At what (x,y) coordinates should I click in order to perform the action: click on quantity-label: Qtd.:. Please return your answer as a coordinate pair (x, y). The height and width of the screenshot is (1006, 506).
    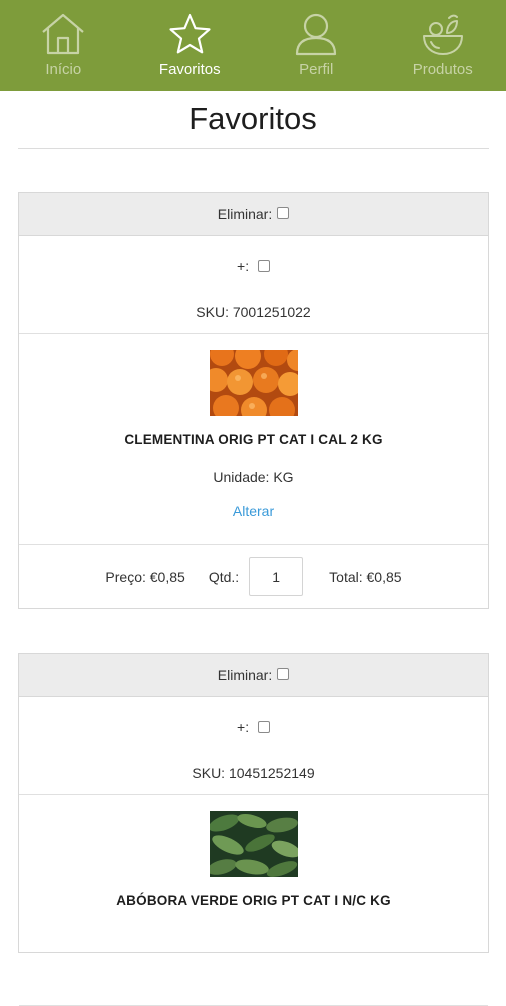
    Looking at the image, I should click on (224, 577).